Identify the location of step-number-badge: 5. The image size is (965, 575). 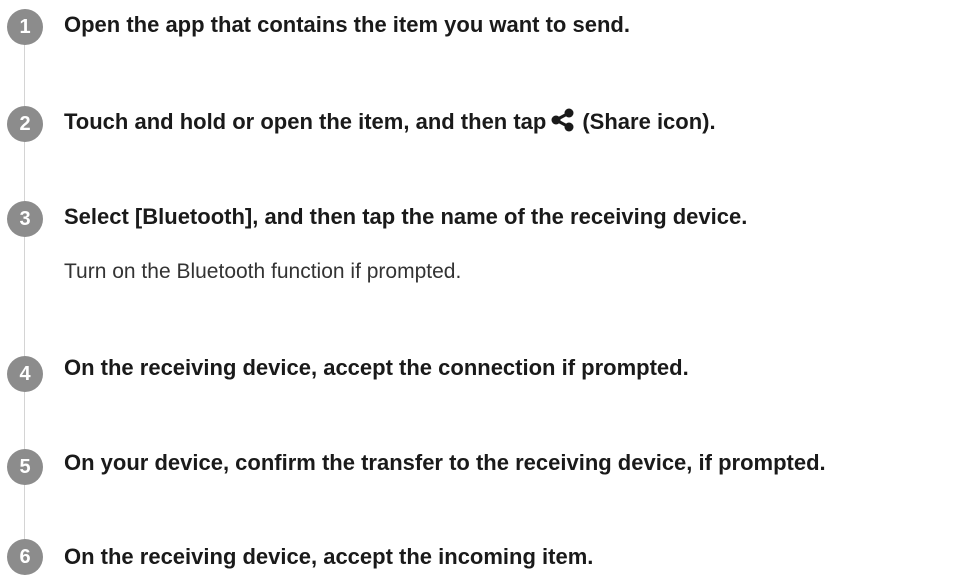
(25, 467).